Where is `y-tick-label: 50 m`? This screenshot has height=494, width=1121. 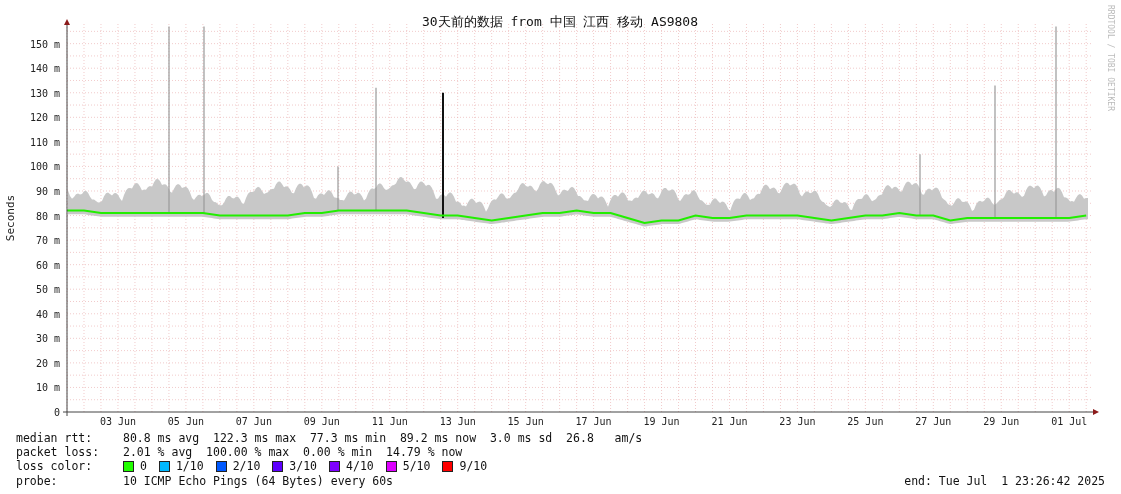 y-tick-label: 50 m is located at coordinates (47, 290).